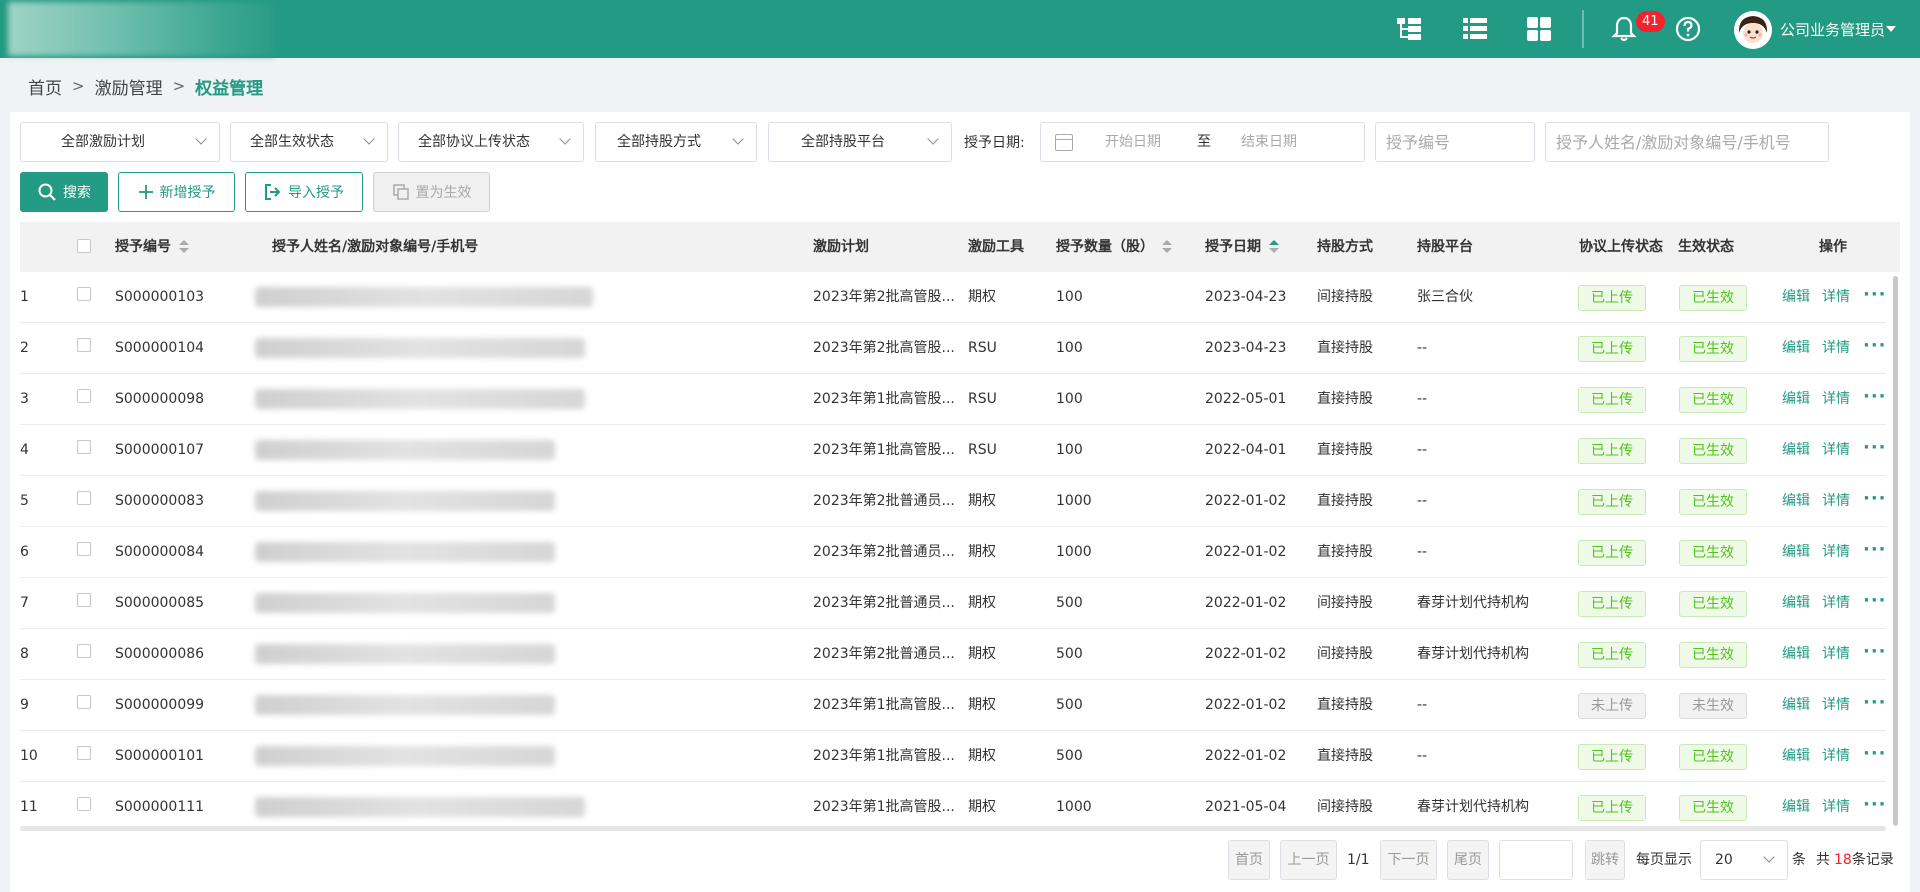 This screenshot has width=1920, height=892. What do you see at coordinates (45, 86) in the screenshot?
I see `breadcrumb-home: 首页` at bounding box center [45, 86].